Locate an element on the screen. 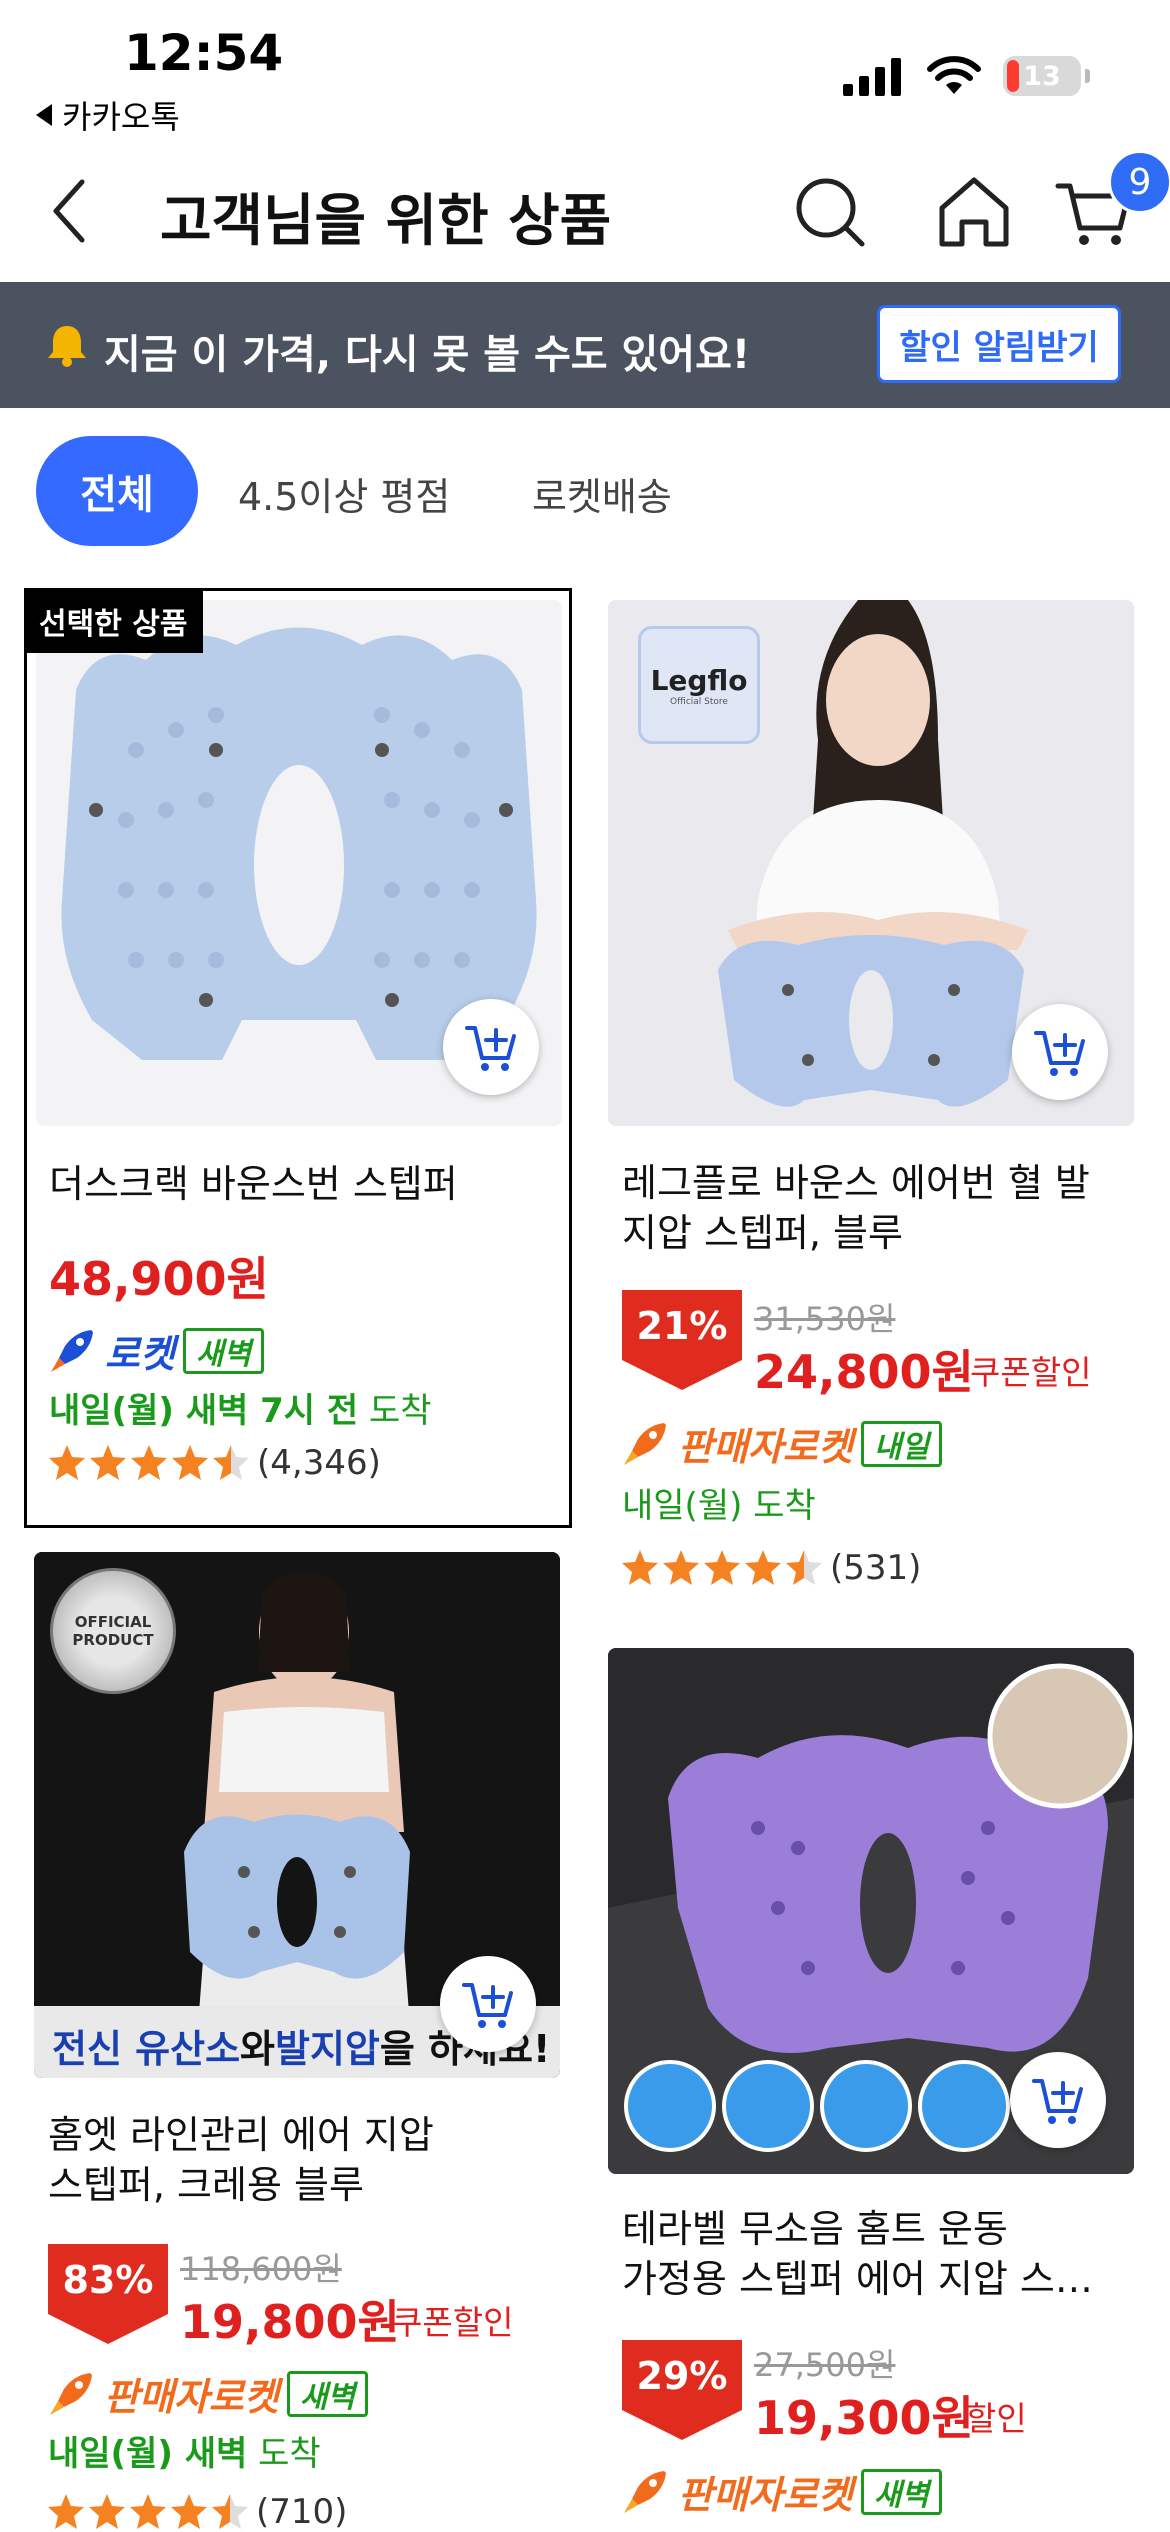  back-to-app-link: 카카오톡 is located at coordinates (108, 115).